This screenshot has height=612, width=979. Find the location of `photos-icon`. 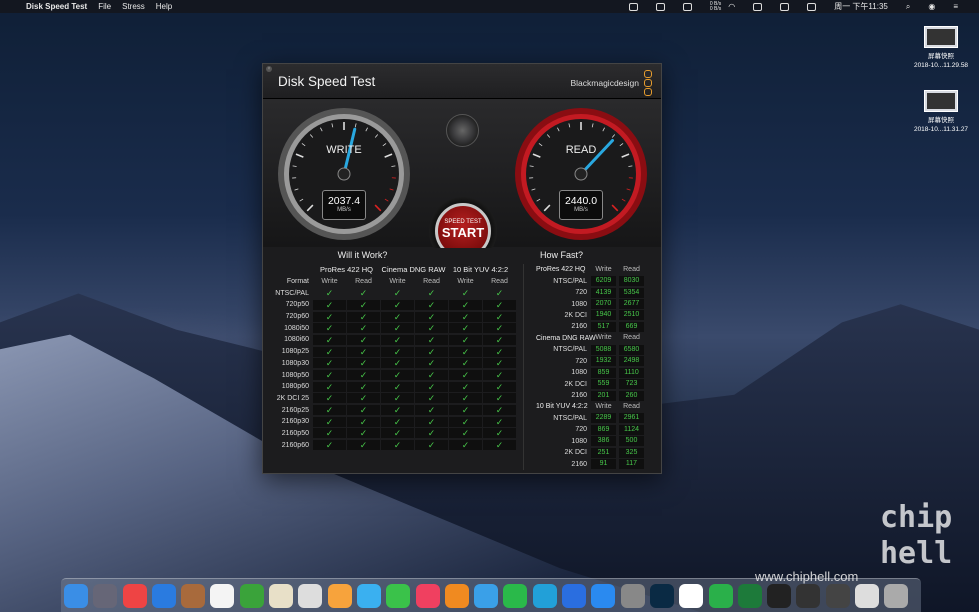

photos-icon is located at coordinates (339, 595).